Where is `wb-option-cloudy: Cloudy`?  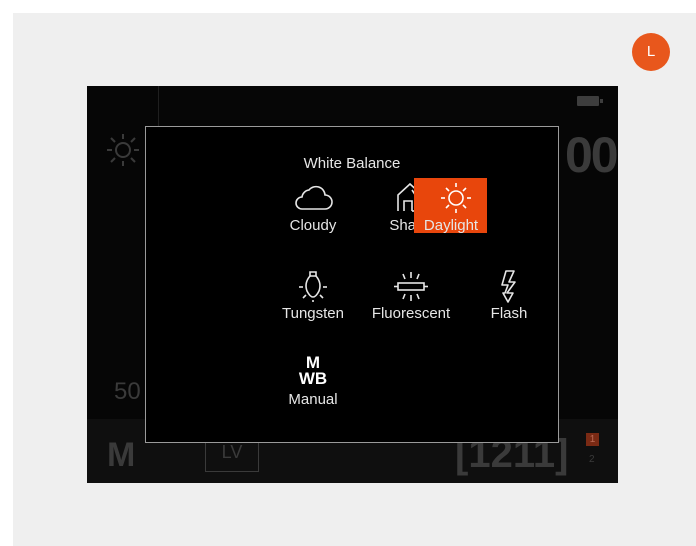 wb-option-cloudy: Cloudy is located at coordinates (313, 207).